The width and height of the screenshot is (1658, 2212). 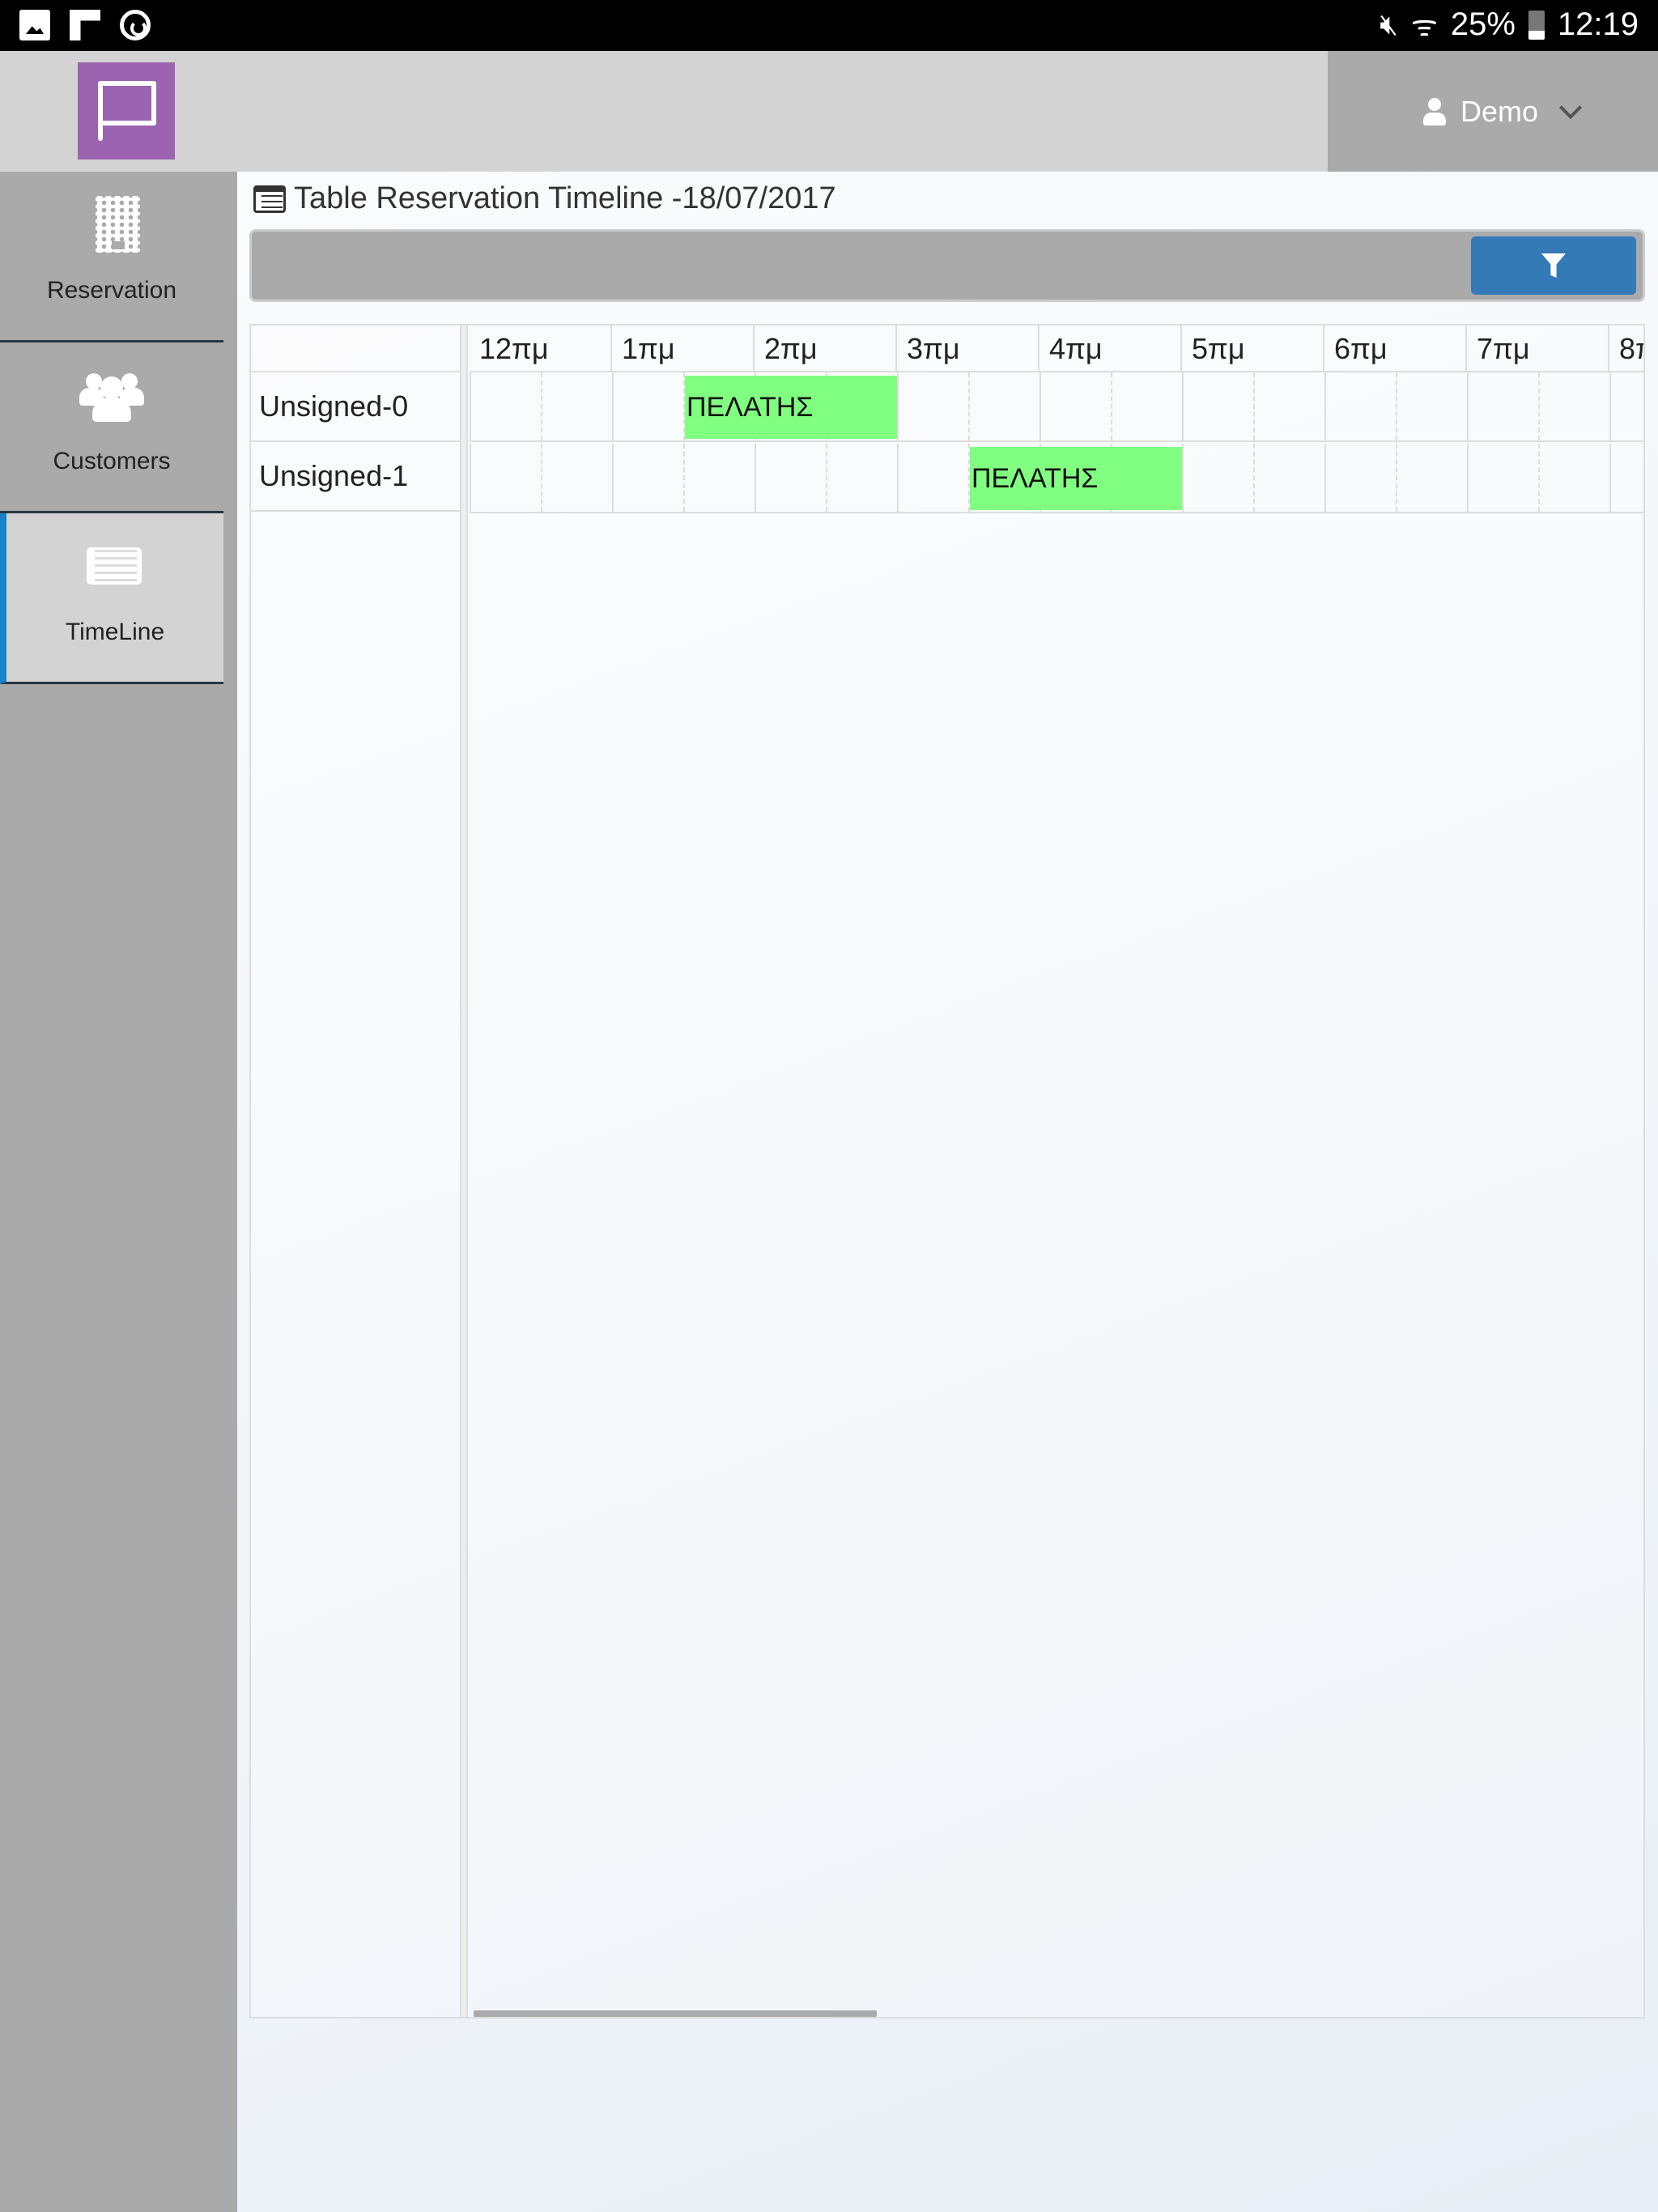 I want to click on sidebar-item-customers: Customers, so click(x=111, y=428).